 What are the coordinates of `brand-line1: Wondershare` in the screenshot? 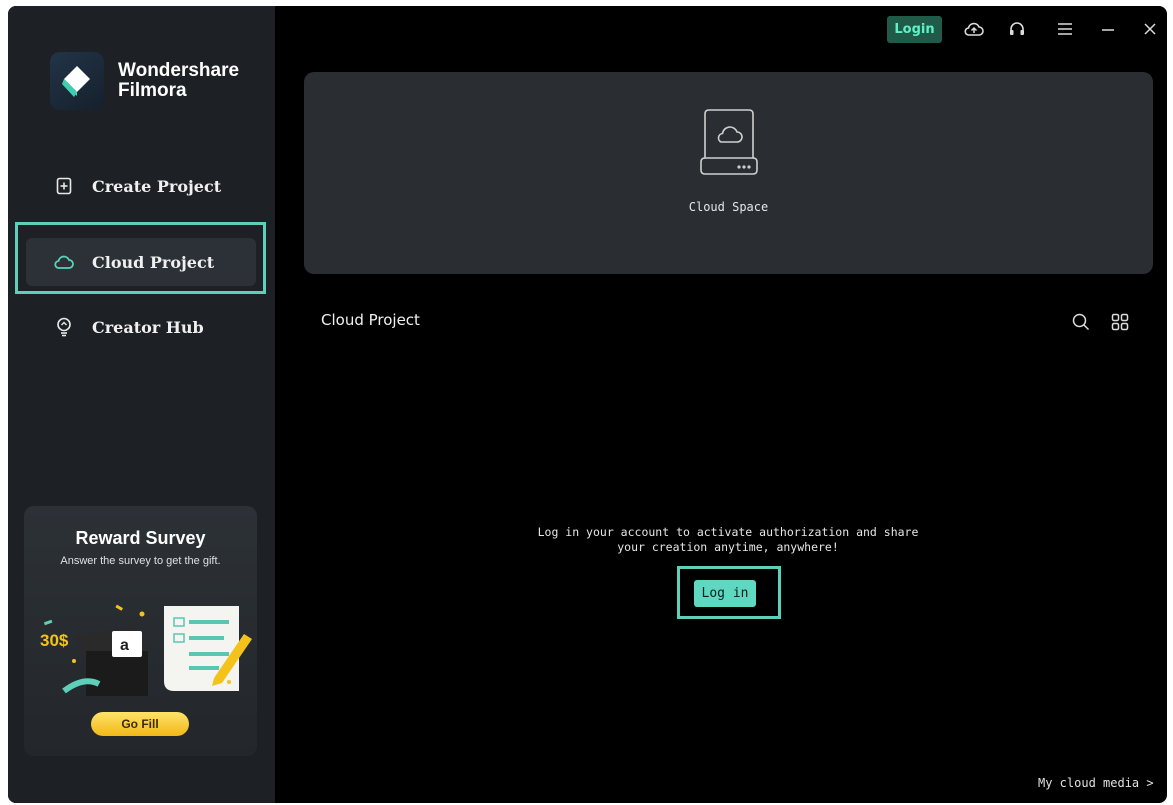 It's located at (179, 70).